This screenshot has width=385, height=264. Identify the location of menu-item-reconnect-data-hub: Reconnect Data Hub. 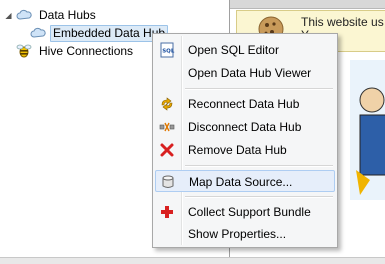
(245, 104).